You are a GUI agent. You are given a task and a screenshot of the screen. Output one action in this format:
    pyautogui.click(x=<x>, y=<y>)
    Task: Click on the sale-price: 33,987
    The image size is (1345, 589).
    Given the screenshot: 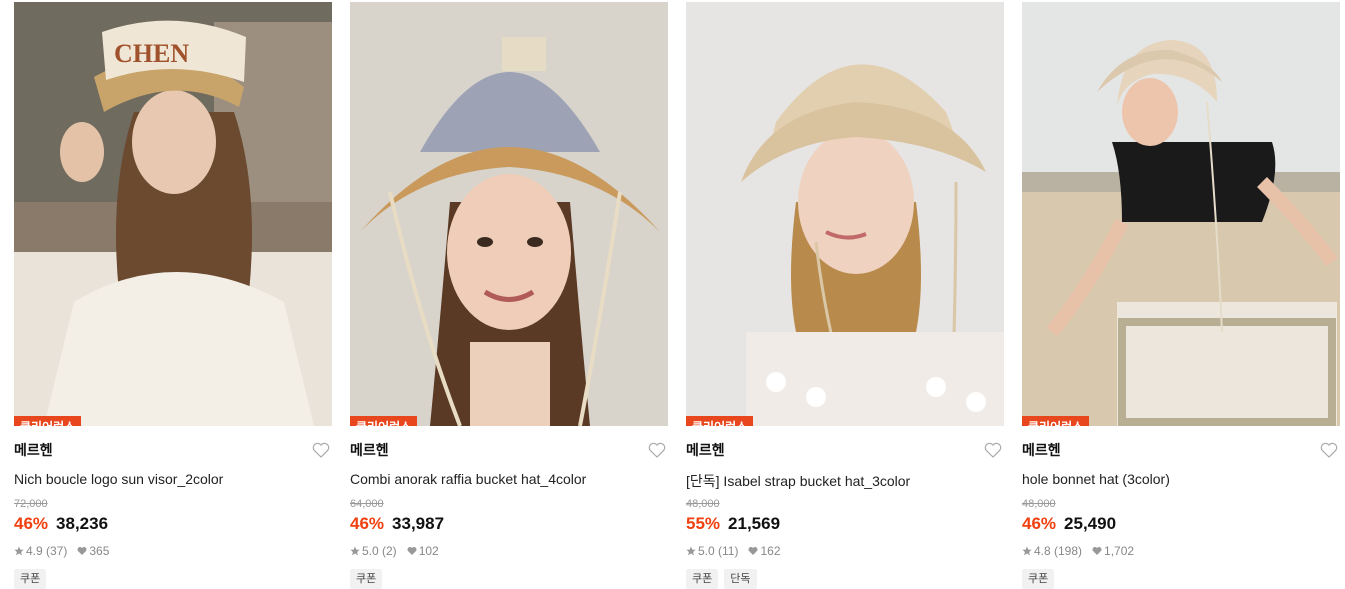 What is the action you would take?
    pyautogui.click(x=418, y=523)
    